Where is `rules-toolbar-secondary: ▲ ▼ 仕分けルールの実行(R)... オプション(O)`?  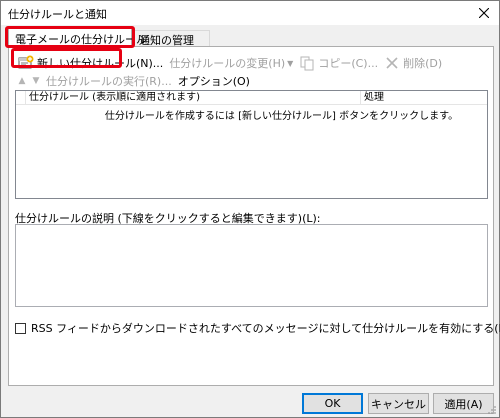
rules-toolbar-secondary: ▲ ▼ 仕分けルールの実行(R)... オプション(O) is located at coordinates (134, 81).